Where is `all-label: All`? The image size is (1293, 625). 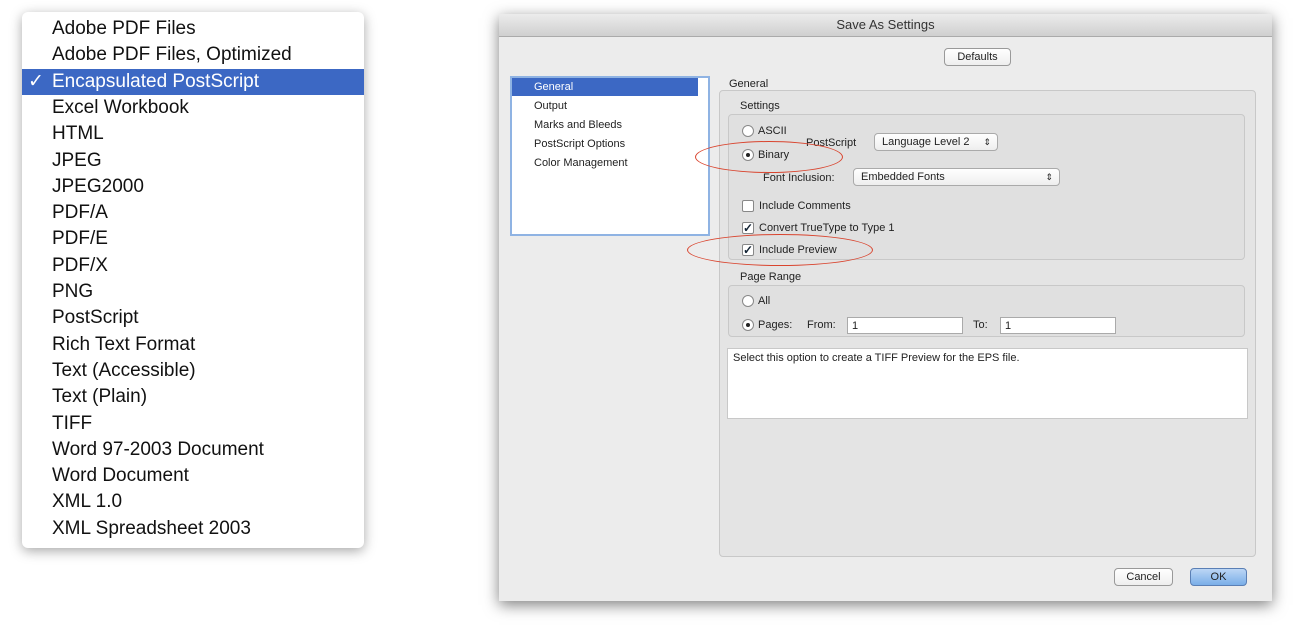 all-label: All is located at coordinates (764, 301).